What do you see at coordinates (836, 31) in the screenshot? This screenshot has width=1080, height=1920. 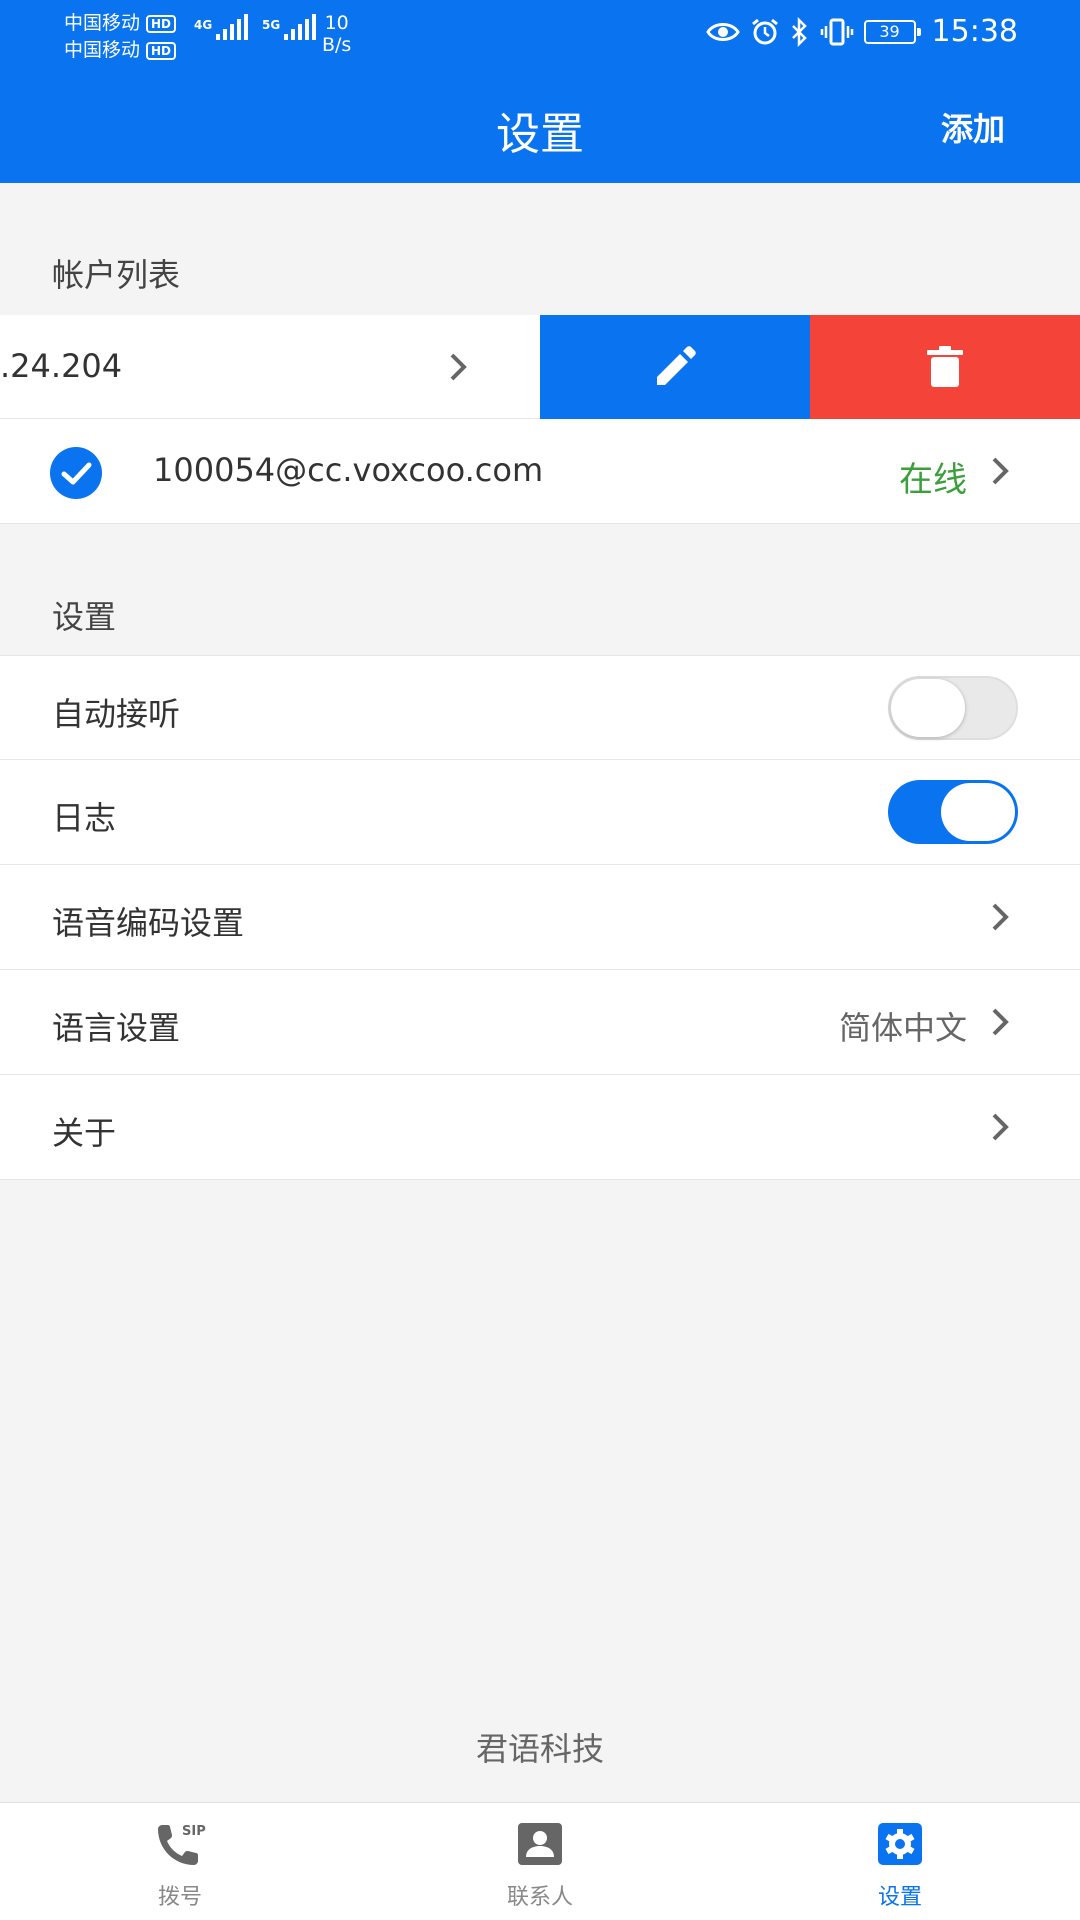 I see `vibrate-icon` at bounding box center [836, 31].